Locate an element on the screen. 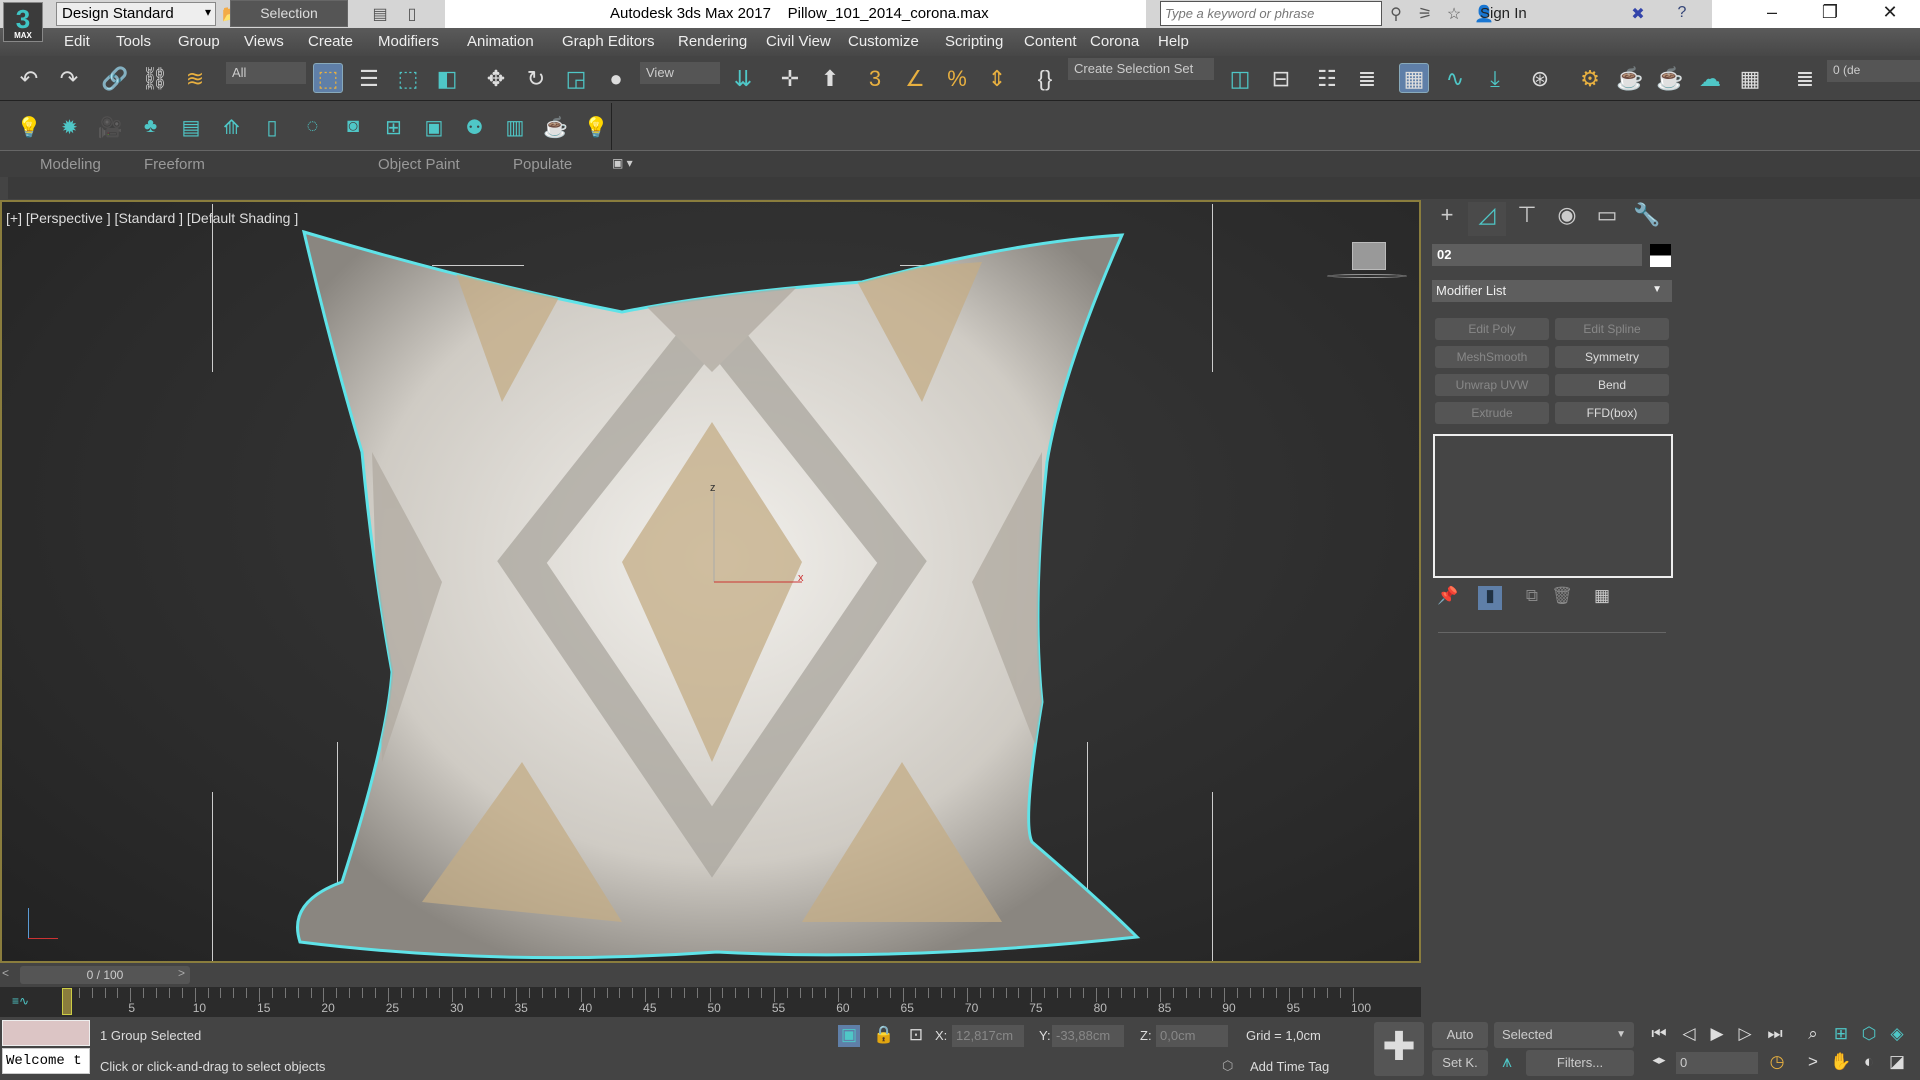 The height and width of the screenshot is (1080, 1920). set-key-button: Set K. is located at coordinates (1460, 1063).